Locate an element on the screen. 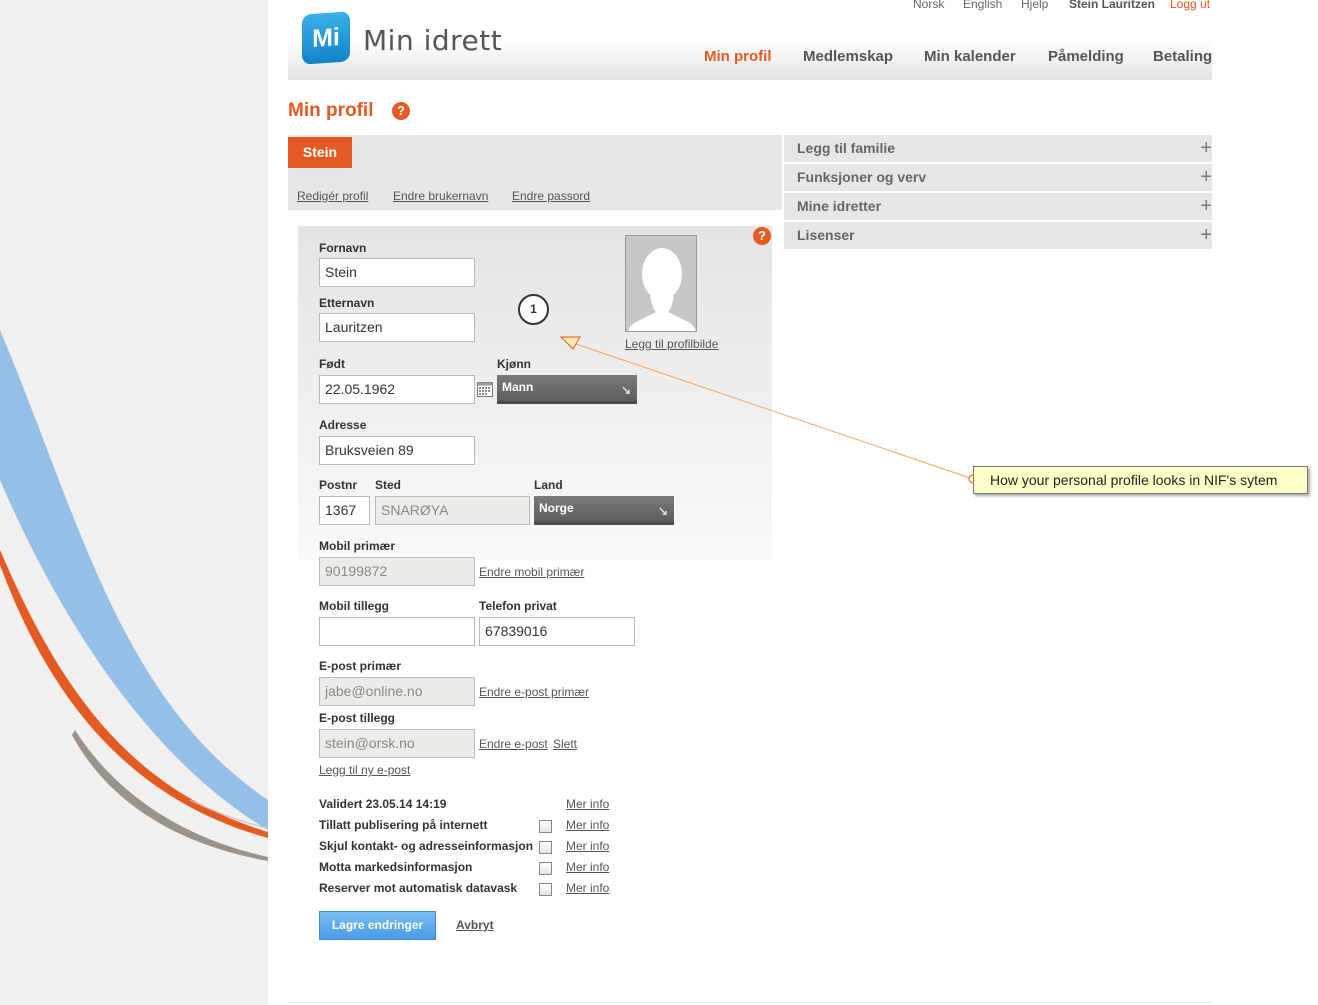 Image resolution: width=1318 pixels, height=1005 pixels. footer-divider is located at coordinates (750, 1002).